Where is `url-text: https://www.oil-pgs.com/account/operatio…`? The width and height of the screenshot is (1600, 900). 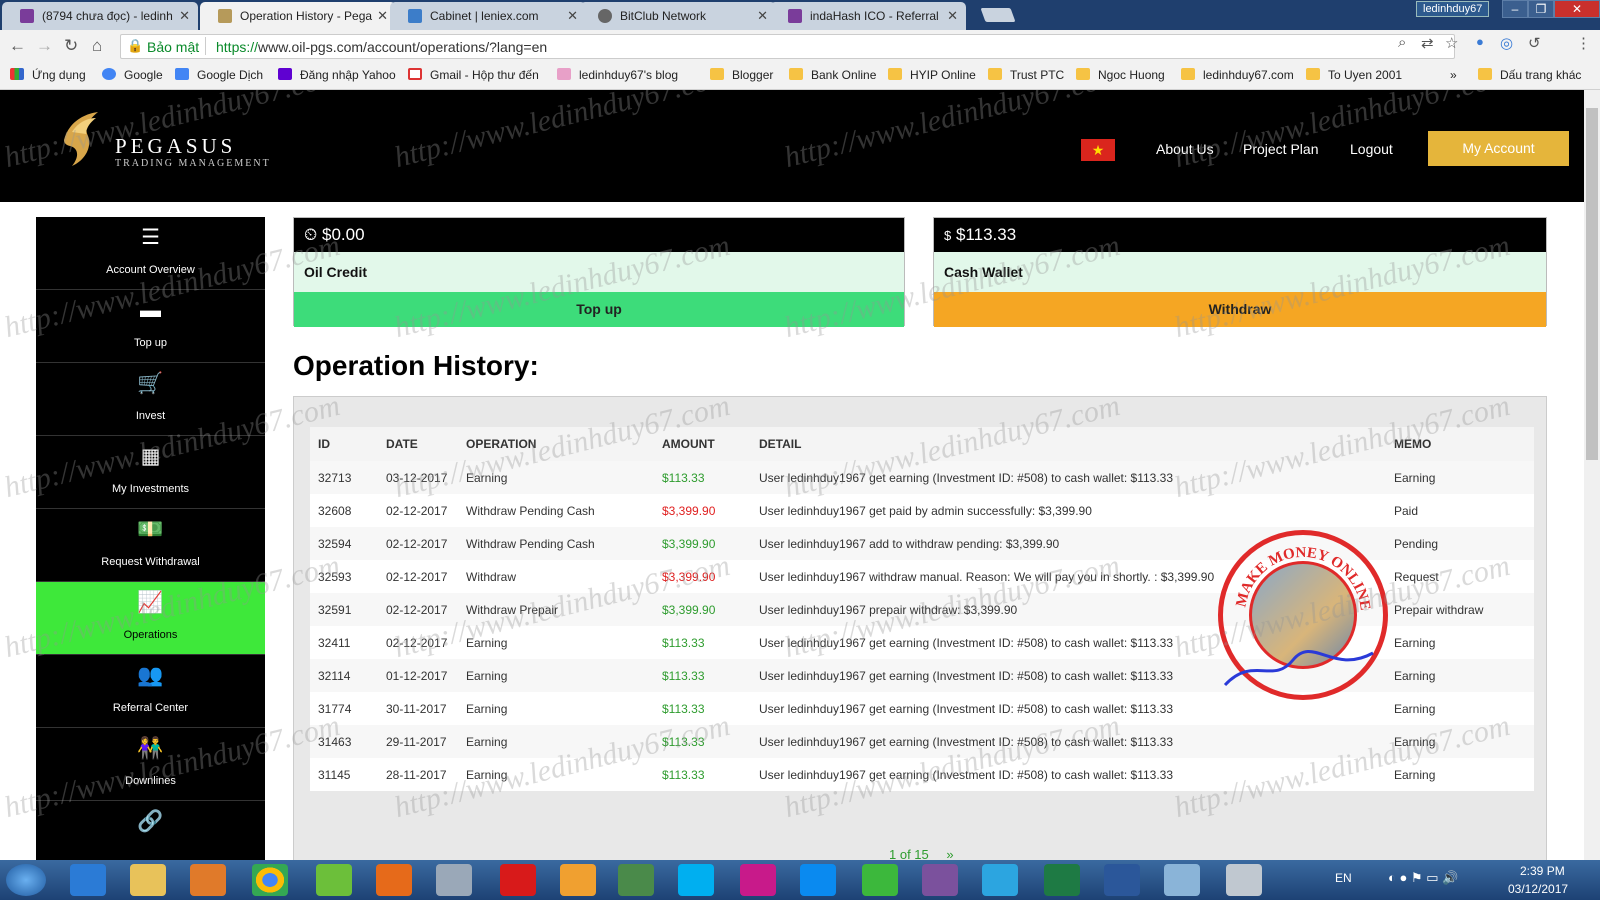 url-text: https://www.oil-pgs.com/account/operatio… is located at coordinates (381, 47).